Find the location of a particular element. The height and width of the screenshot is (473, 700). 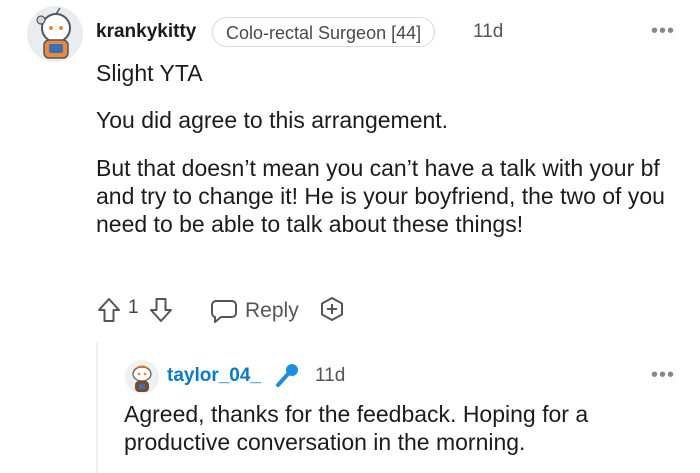

avatar is located at coordinates (55, 34).